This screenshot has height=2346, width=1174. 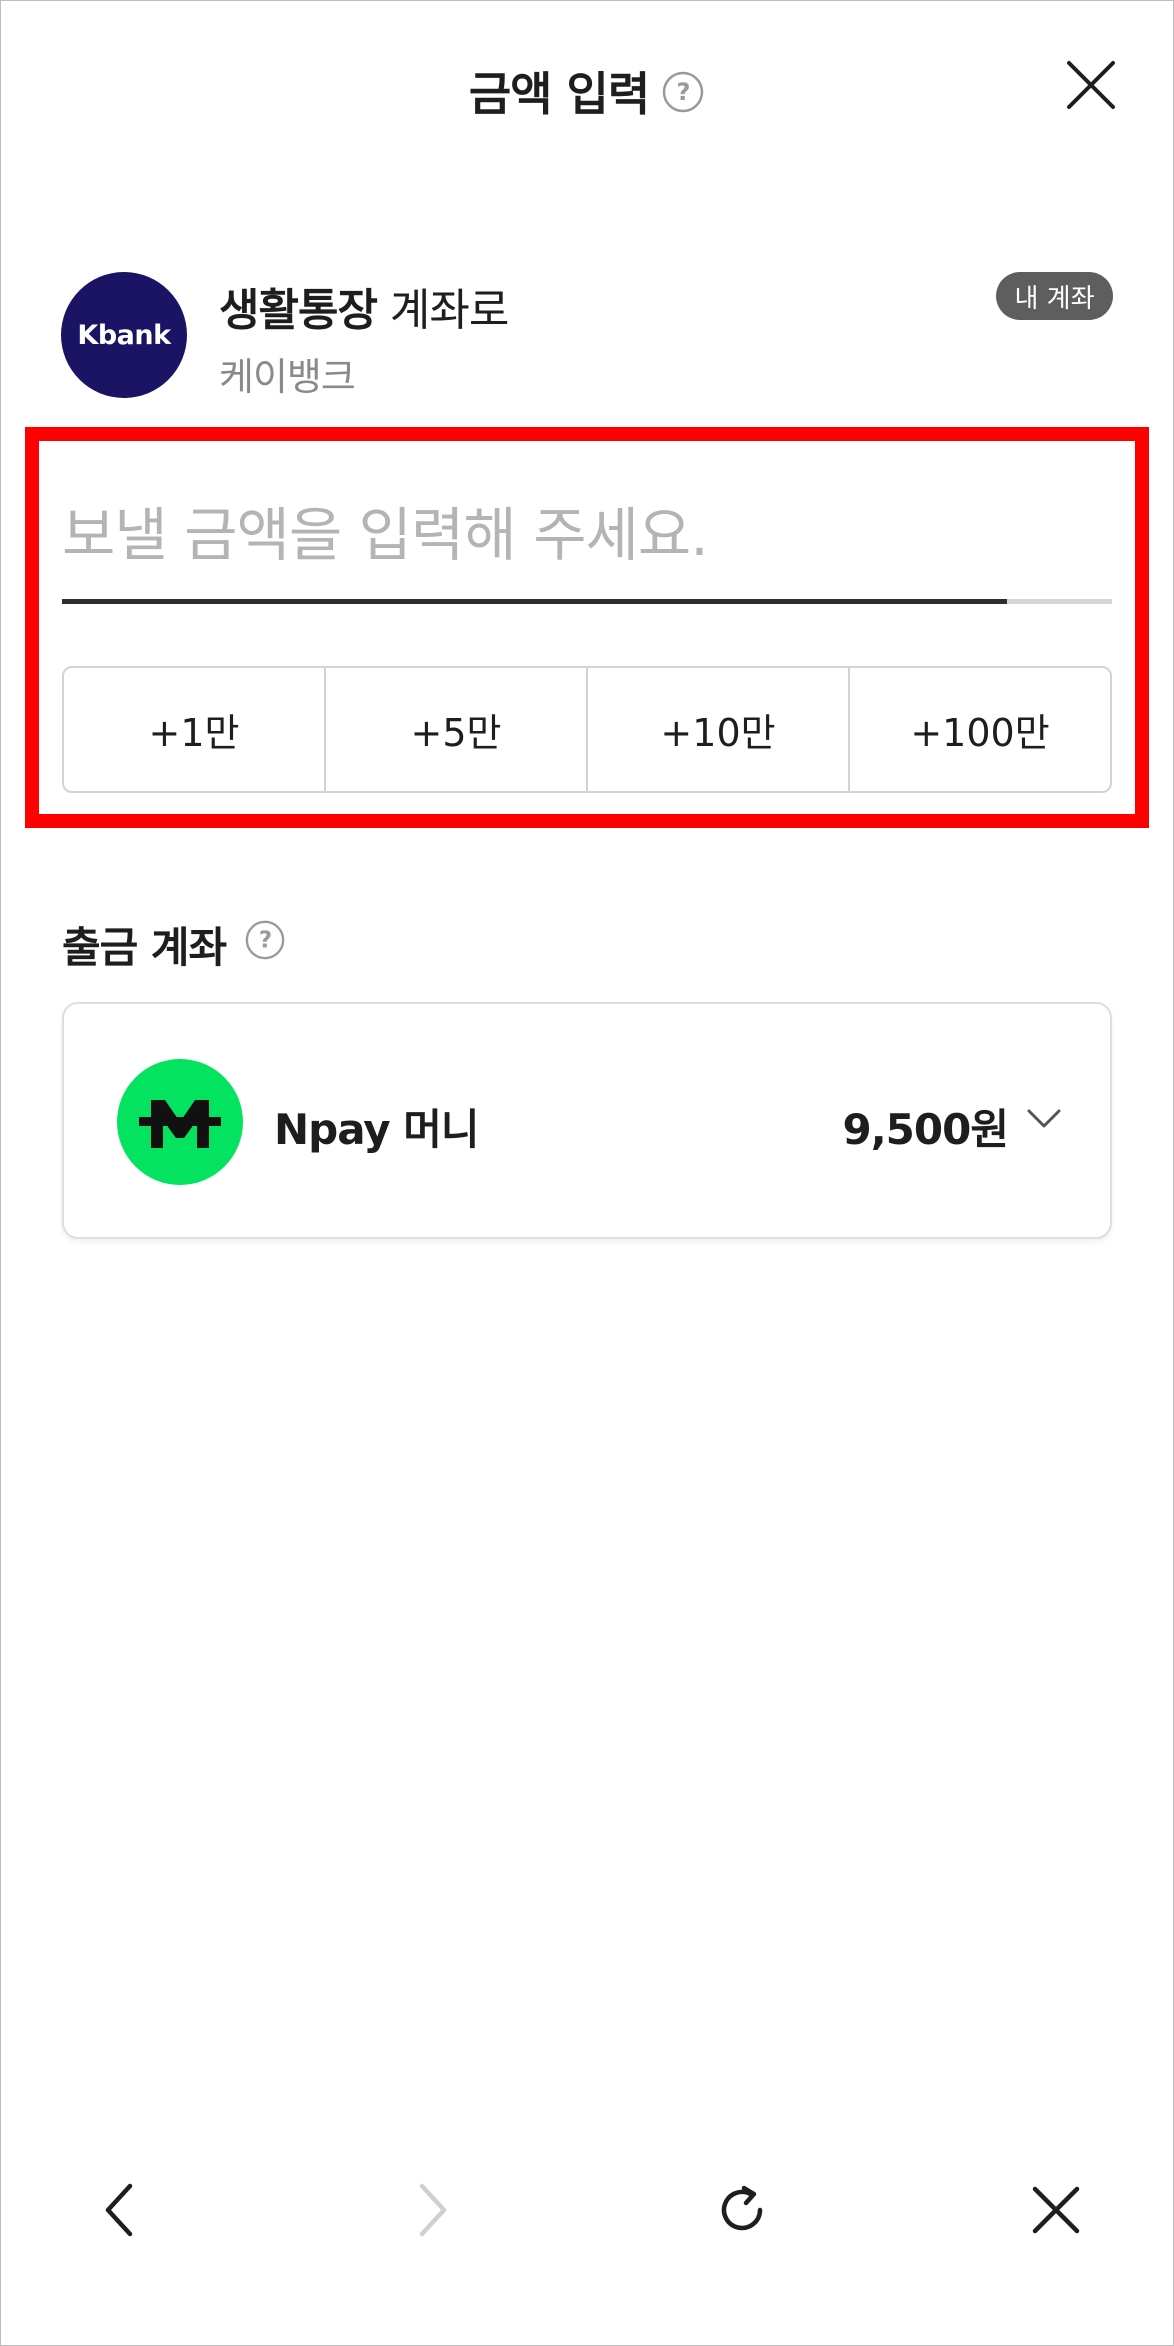 I want to click on refresh-icon, so click(x=742, y=2210).